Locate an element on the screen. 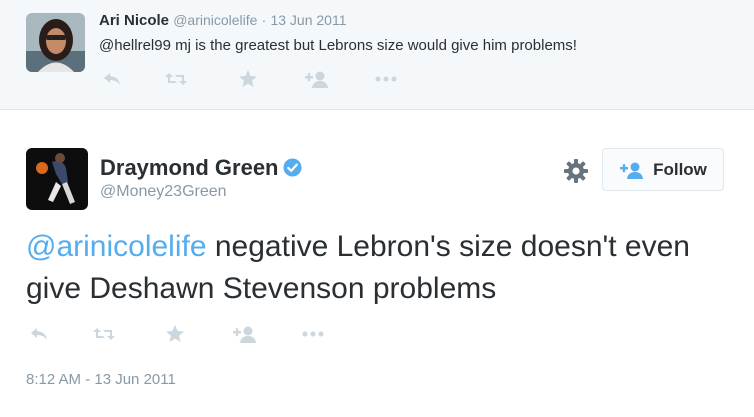  reply-date: 13 Jun 2011 is located at coordinates (308, 20).